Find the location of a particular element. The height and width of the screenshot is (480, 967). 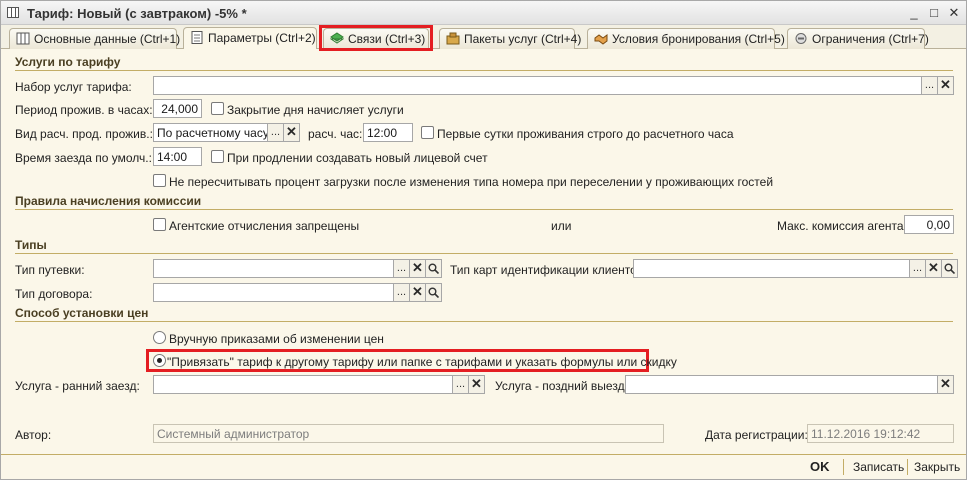

section-price-method: Способ установки цен is located at coordinates (484, 314).